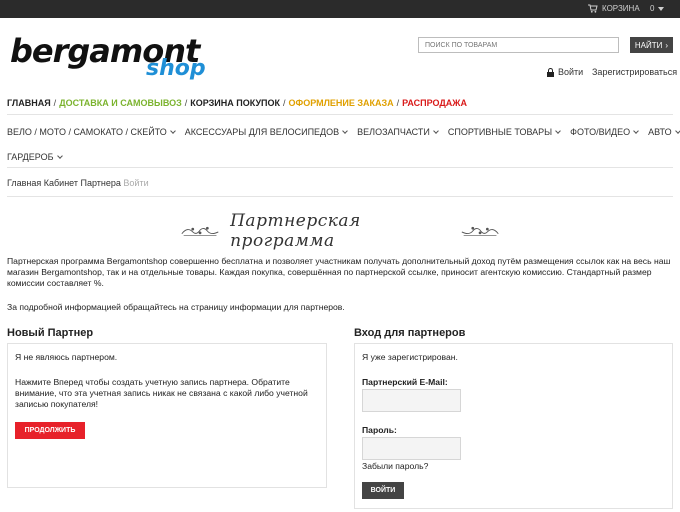 The width and height of the screenshot is (680, 512). What do you see at coordinates (87, 132) in the screenshot?
I see `main-nav-label: ВЕЛО / МОТО / САМОКАТО / СКЕЙТО` at bounding box center [87, 132].